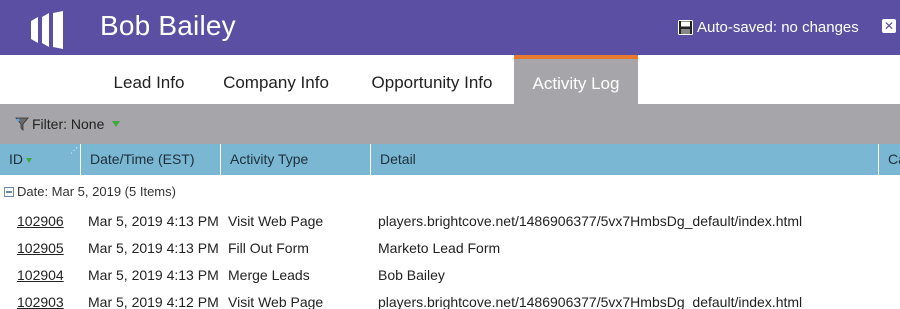 This screenshot has width=900, height=309. Describe the element at coordinates (149, 79) in the screenshot. I see `tab-lead-info: Lead Info` at that location.